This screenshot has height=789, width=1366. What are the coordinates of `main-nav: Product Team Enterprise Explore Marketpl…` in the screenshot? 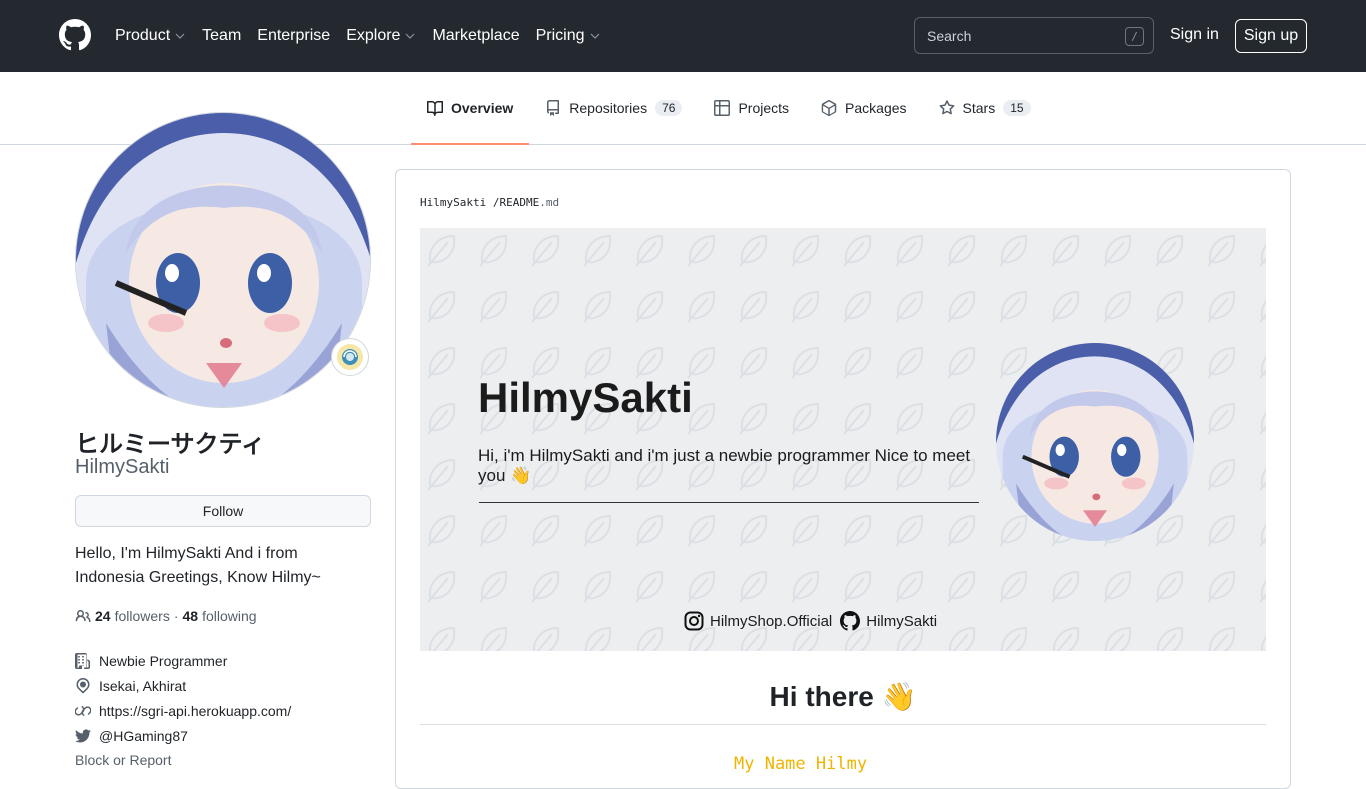 It's located at (366, 36).